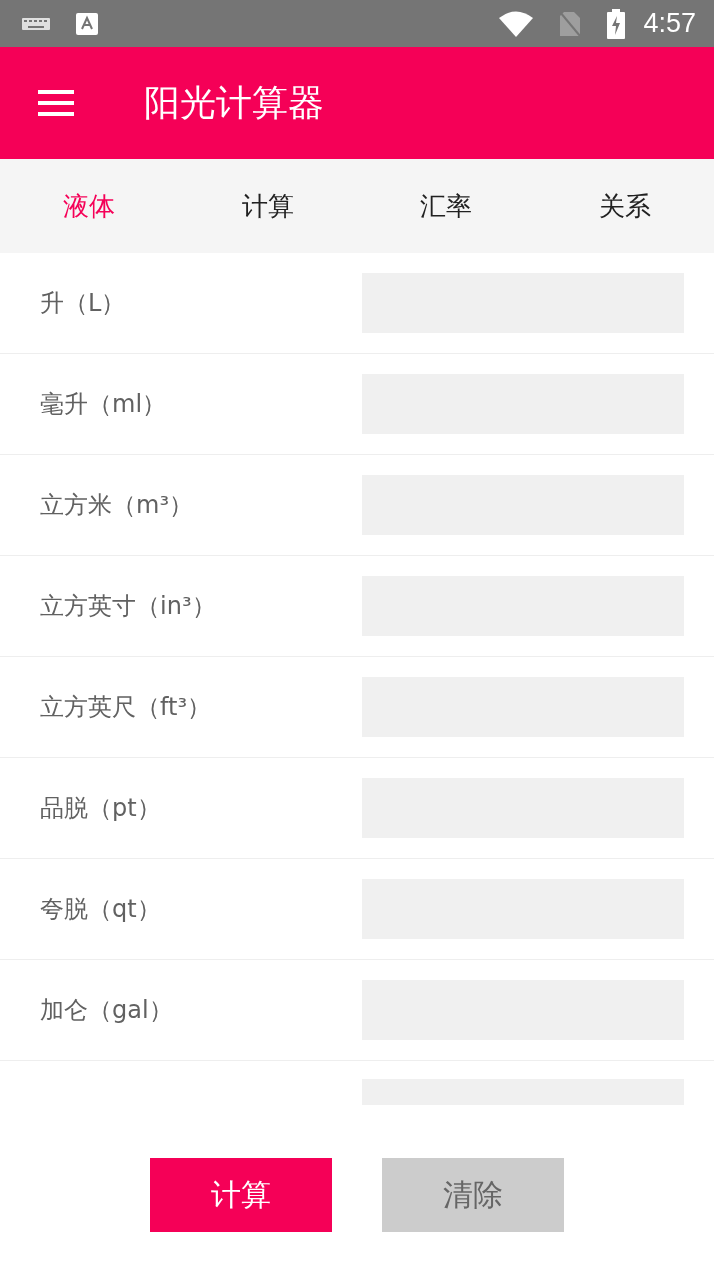 The height and width of the screenshot is (1274, 714). What do you see at coordinates (89, 206) in the screenshot?
I see `tab: 液体` at bounding box center [89, 206].